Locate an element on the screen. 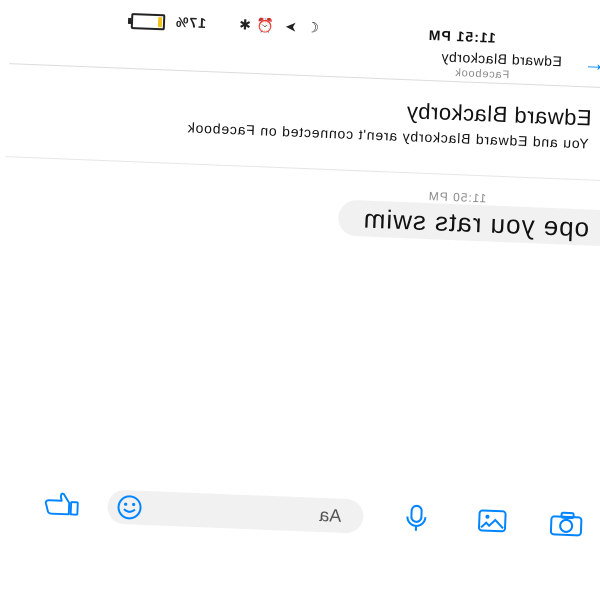 The image size is (600, 613). alarm-icon: ⏰ is located at coordinates (265, 26).